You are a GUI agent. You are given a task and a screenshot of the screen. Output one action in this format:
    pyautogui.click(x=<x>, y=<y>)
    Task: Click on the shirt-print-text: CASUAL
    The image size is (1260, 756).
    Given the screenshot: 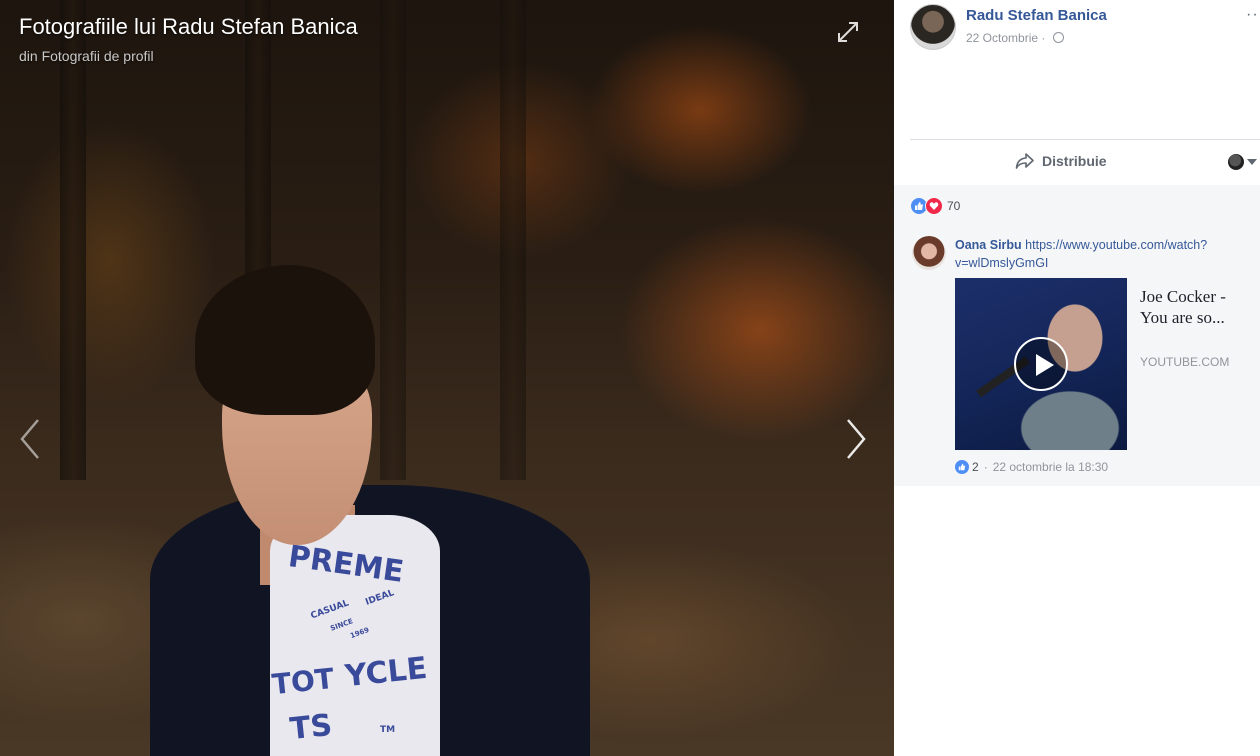 What is the action you would take?
    pyautogui.click(x=330, y=610)
    